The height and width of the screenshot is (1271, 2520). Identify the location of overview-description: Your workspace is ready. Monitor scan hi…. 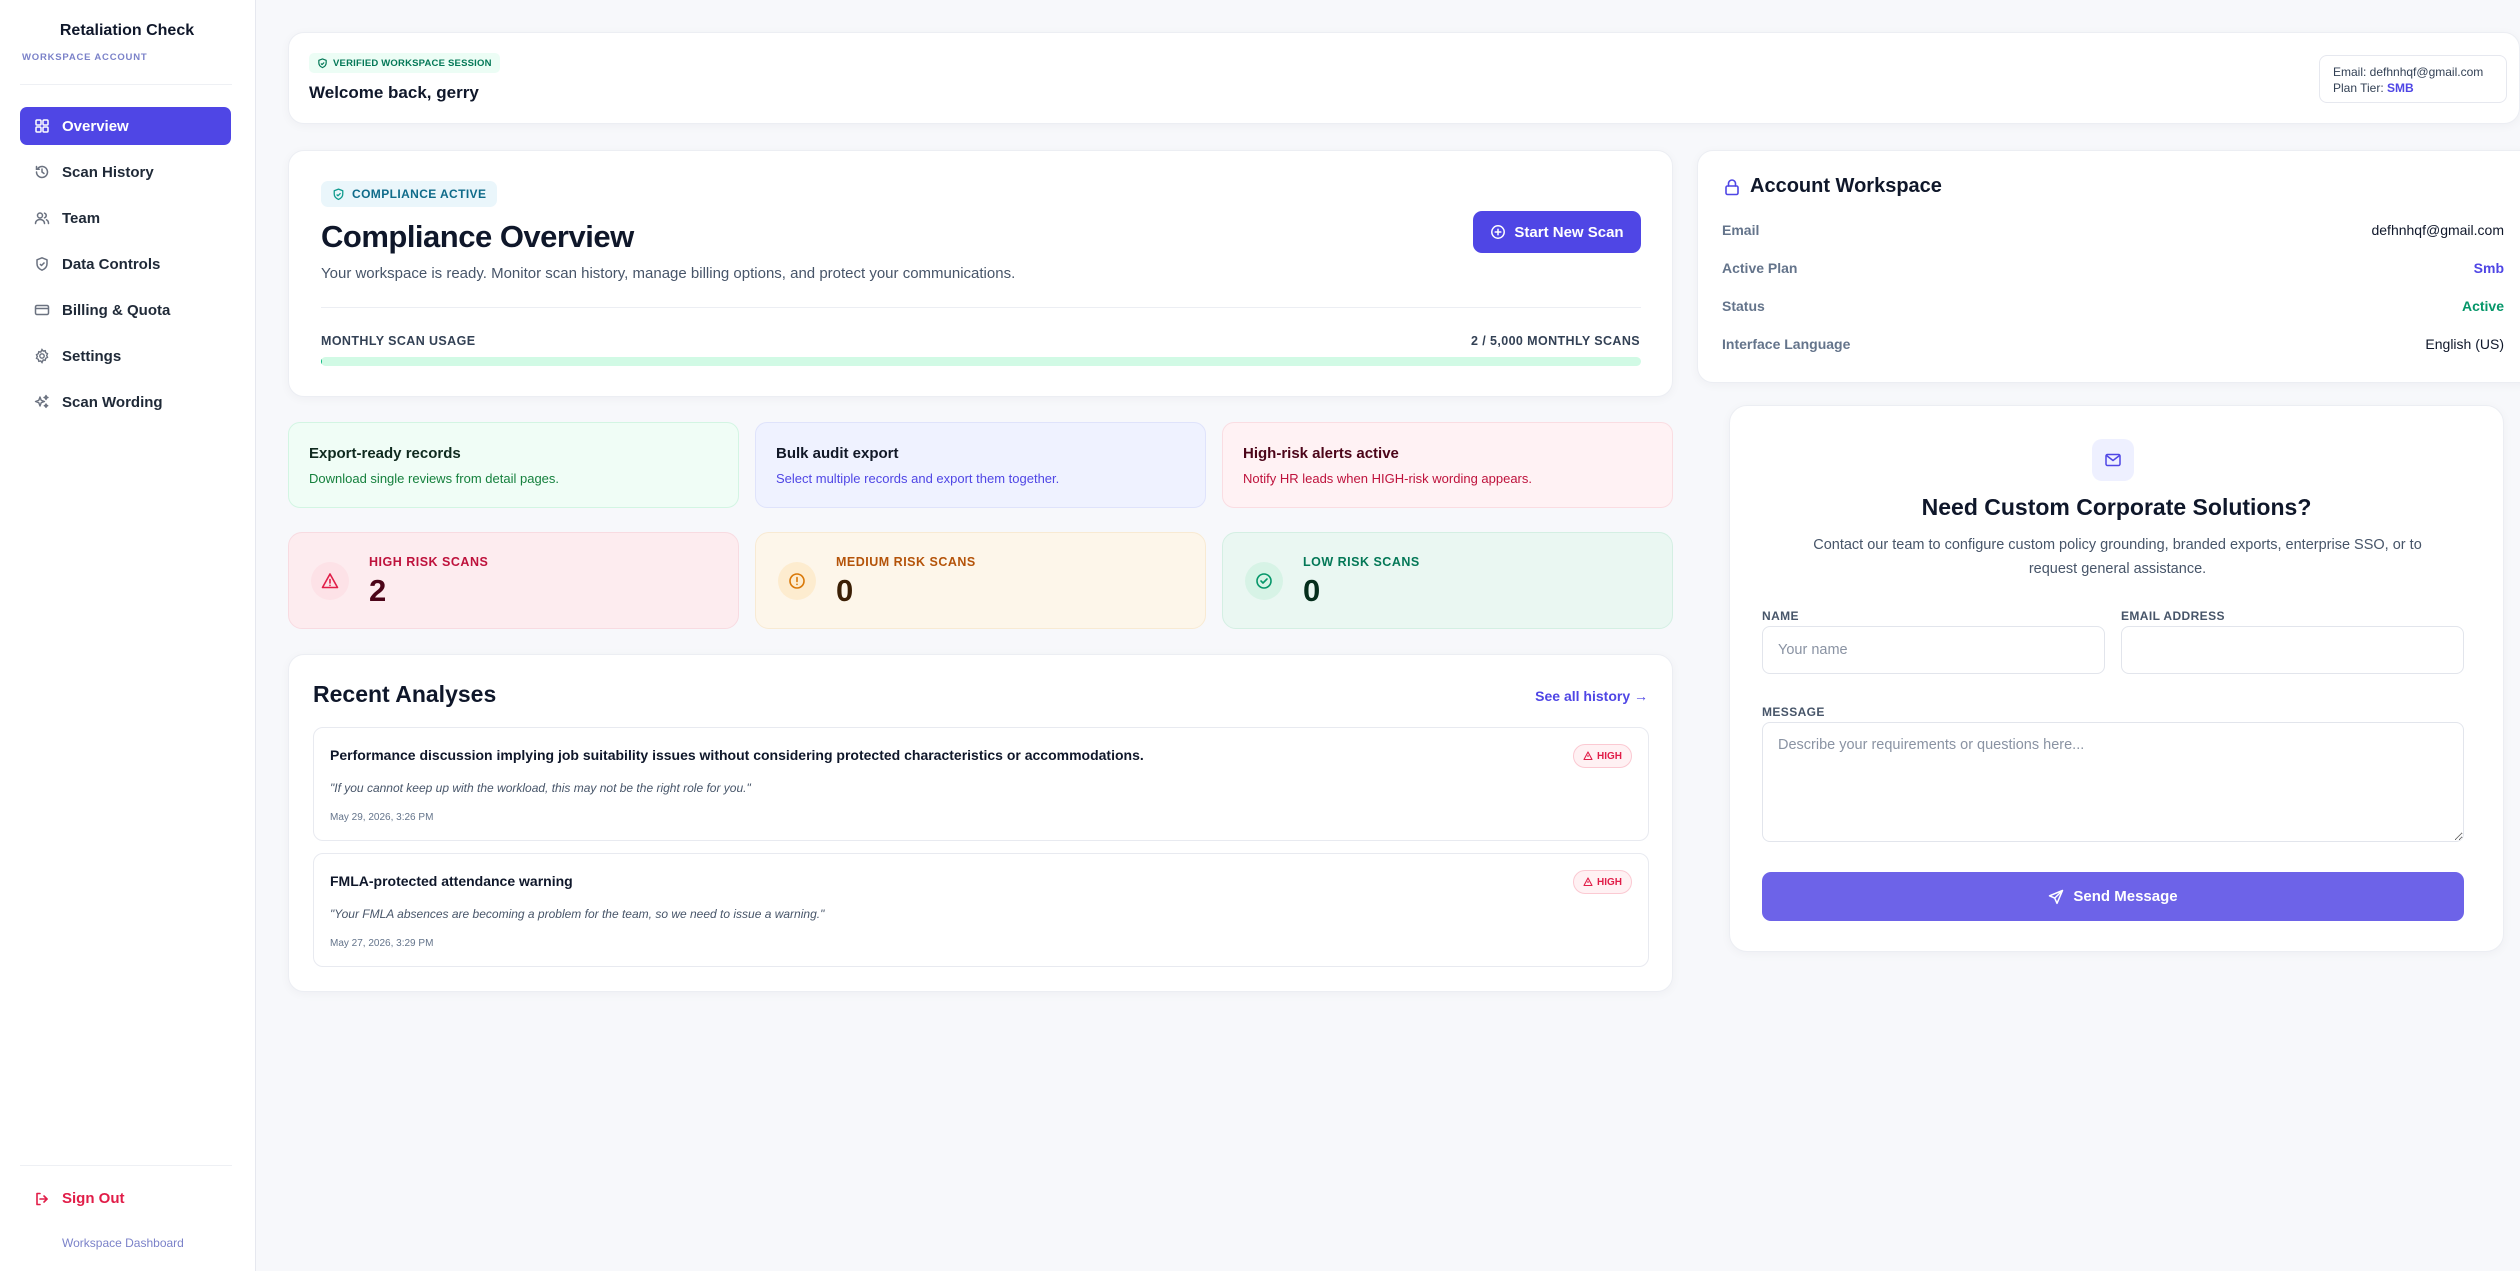
(668, 273).